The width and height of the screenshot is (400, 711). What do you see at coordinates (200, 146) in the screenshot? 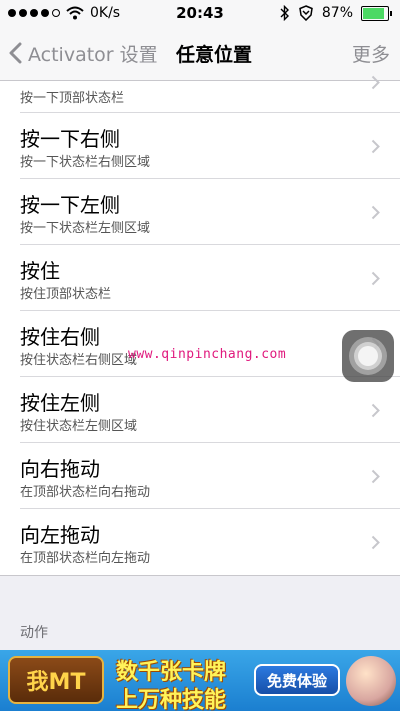
I see `list-item: 按一下右侧 按一下状态栏右侧区域` at bounding box center [200, 146].